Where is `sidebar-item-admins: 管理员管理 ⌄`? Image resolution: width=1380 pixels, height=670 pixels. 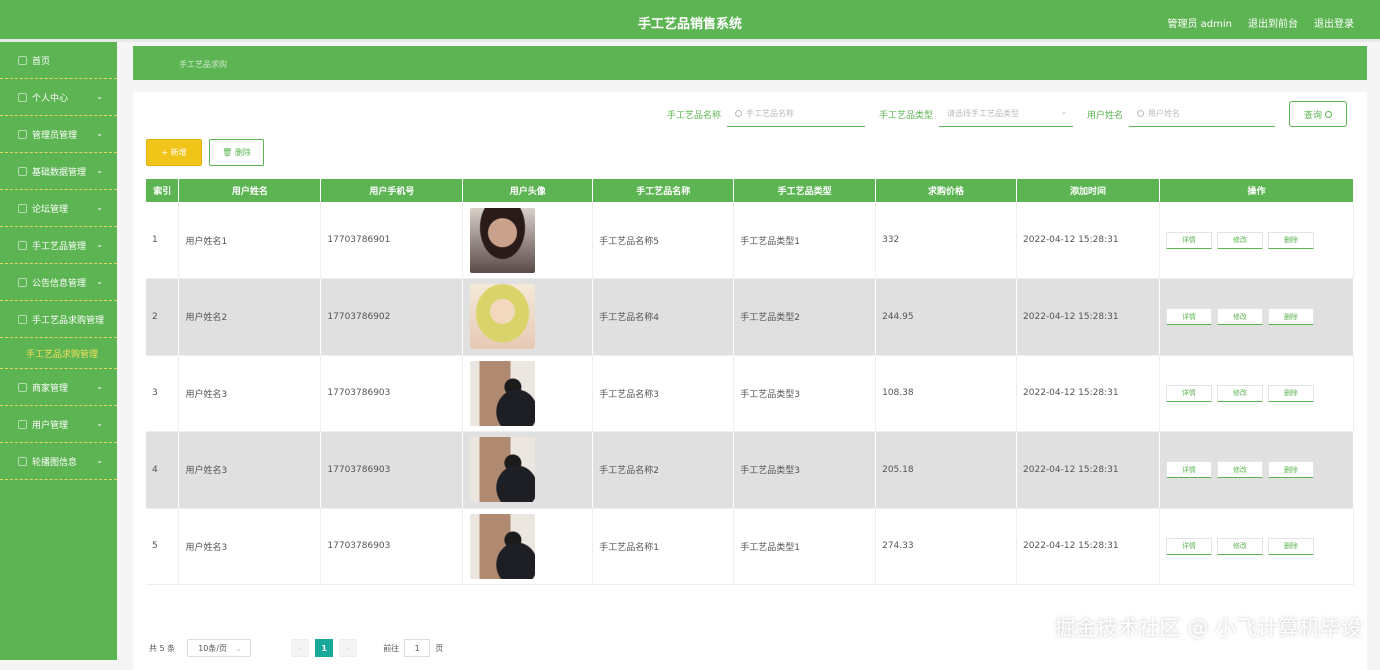 sidebar-item-admins: 管理员管理 ⌄ is located at coordinates (58, 134).